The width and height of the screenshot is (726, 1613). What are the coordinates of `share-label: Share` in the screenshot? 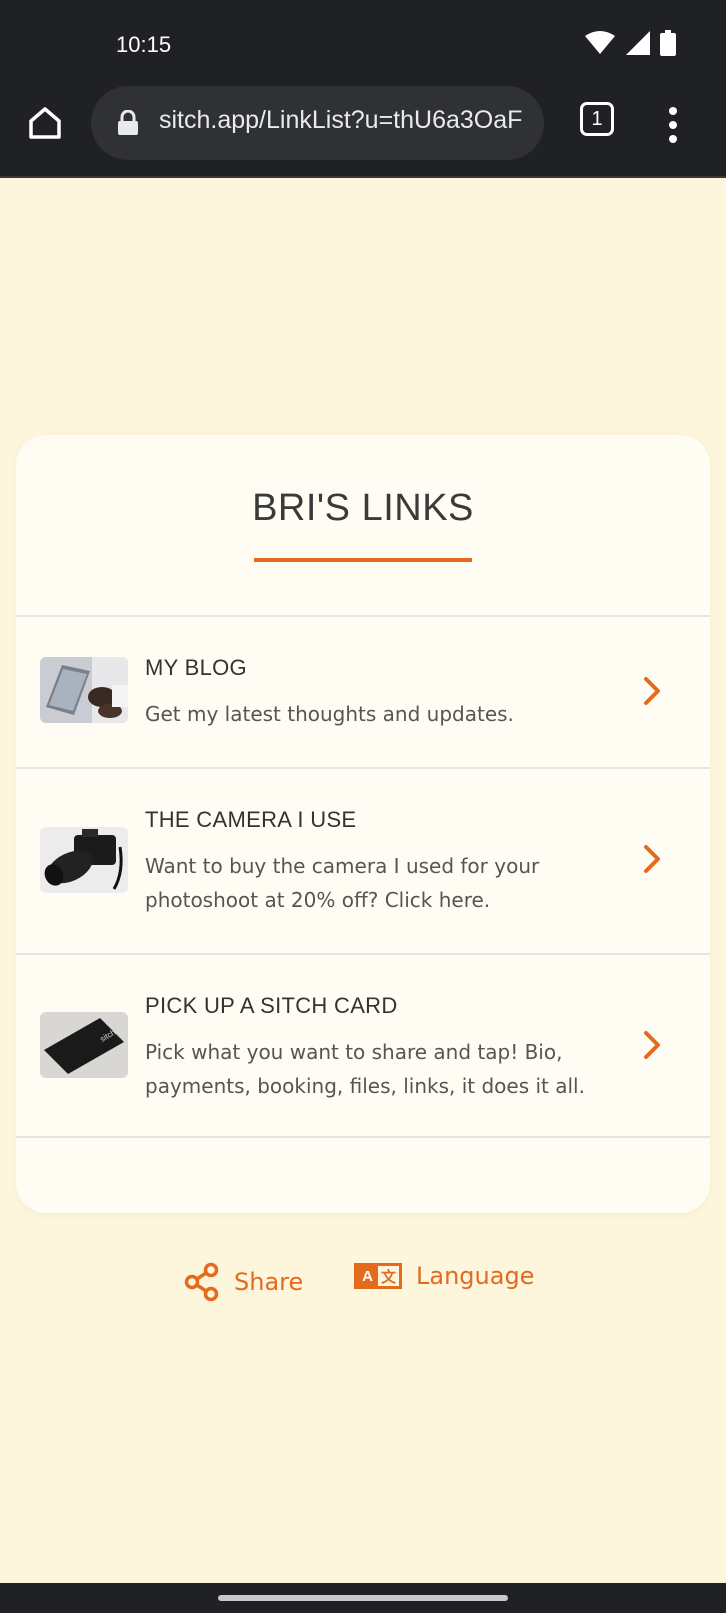 It's located at (269, 1282).